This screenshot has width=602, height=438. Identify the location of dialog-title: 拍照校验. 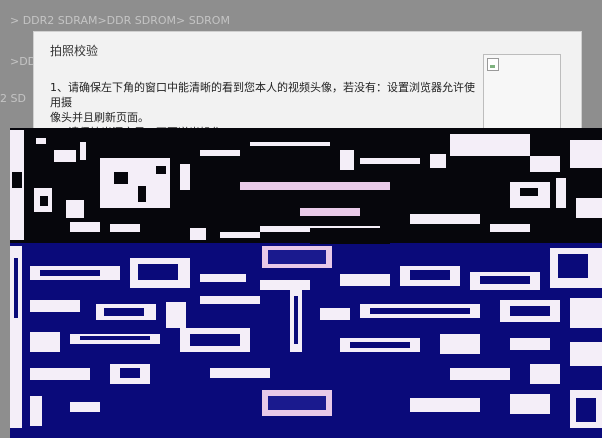
(74, 51).